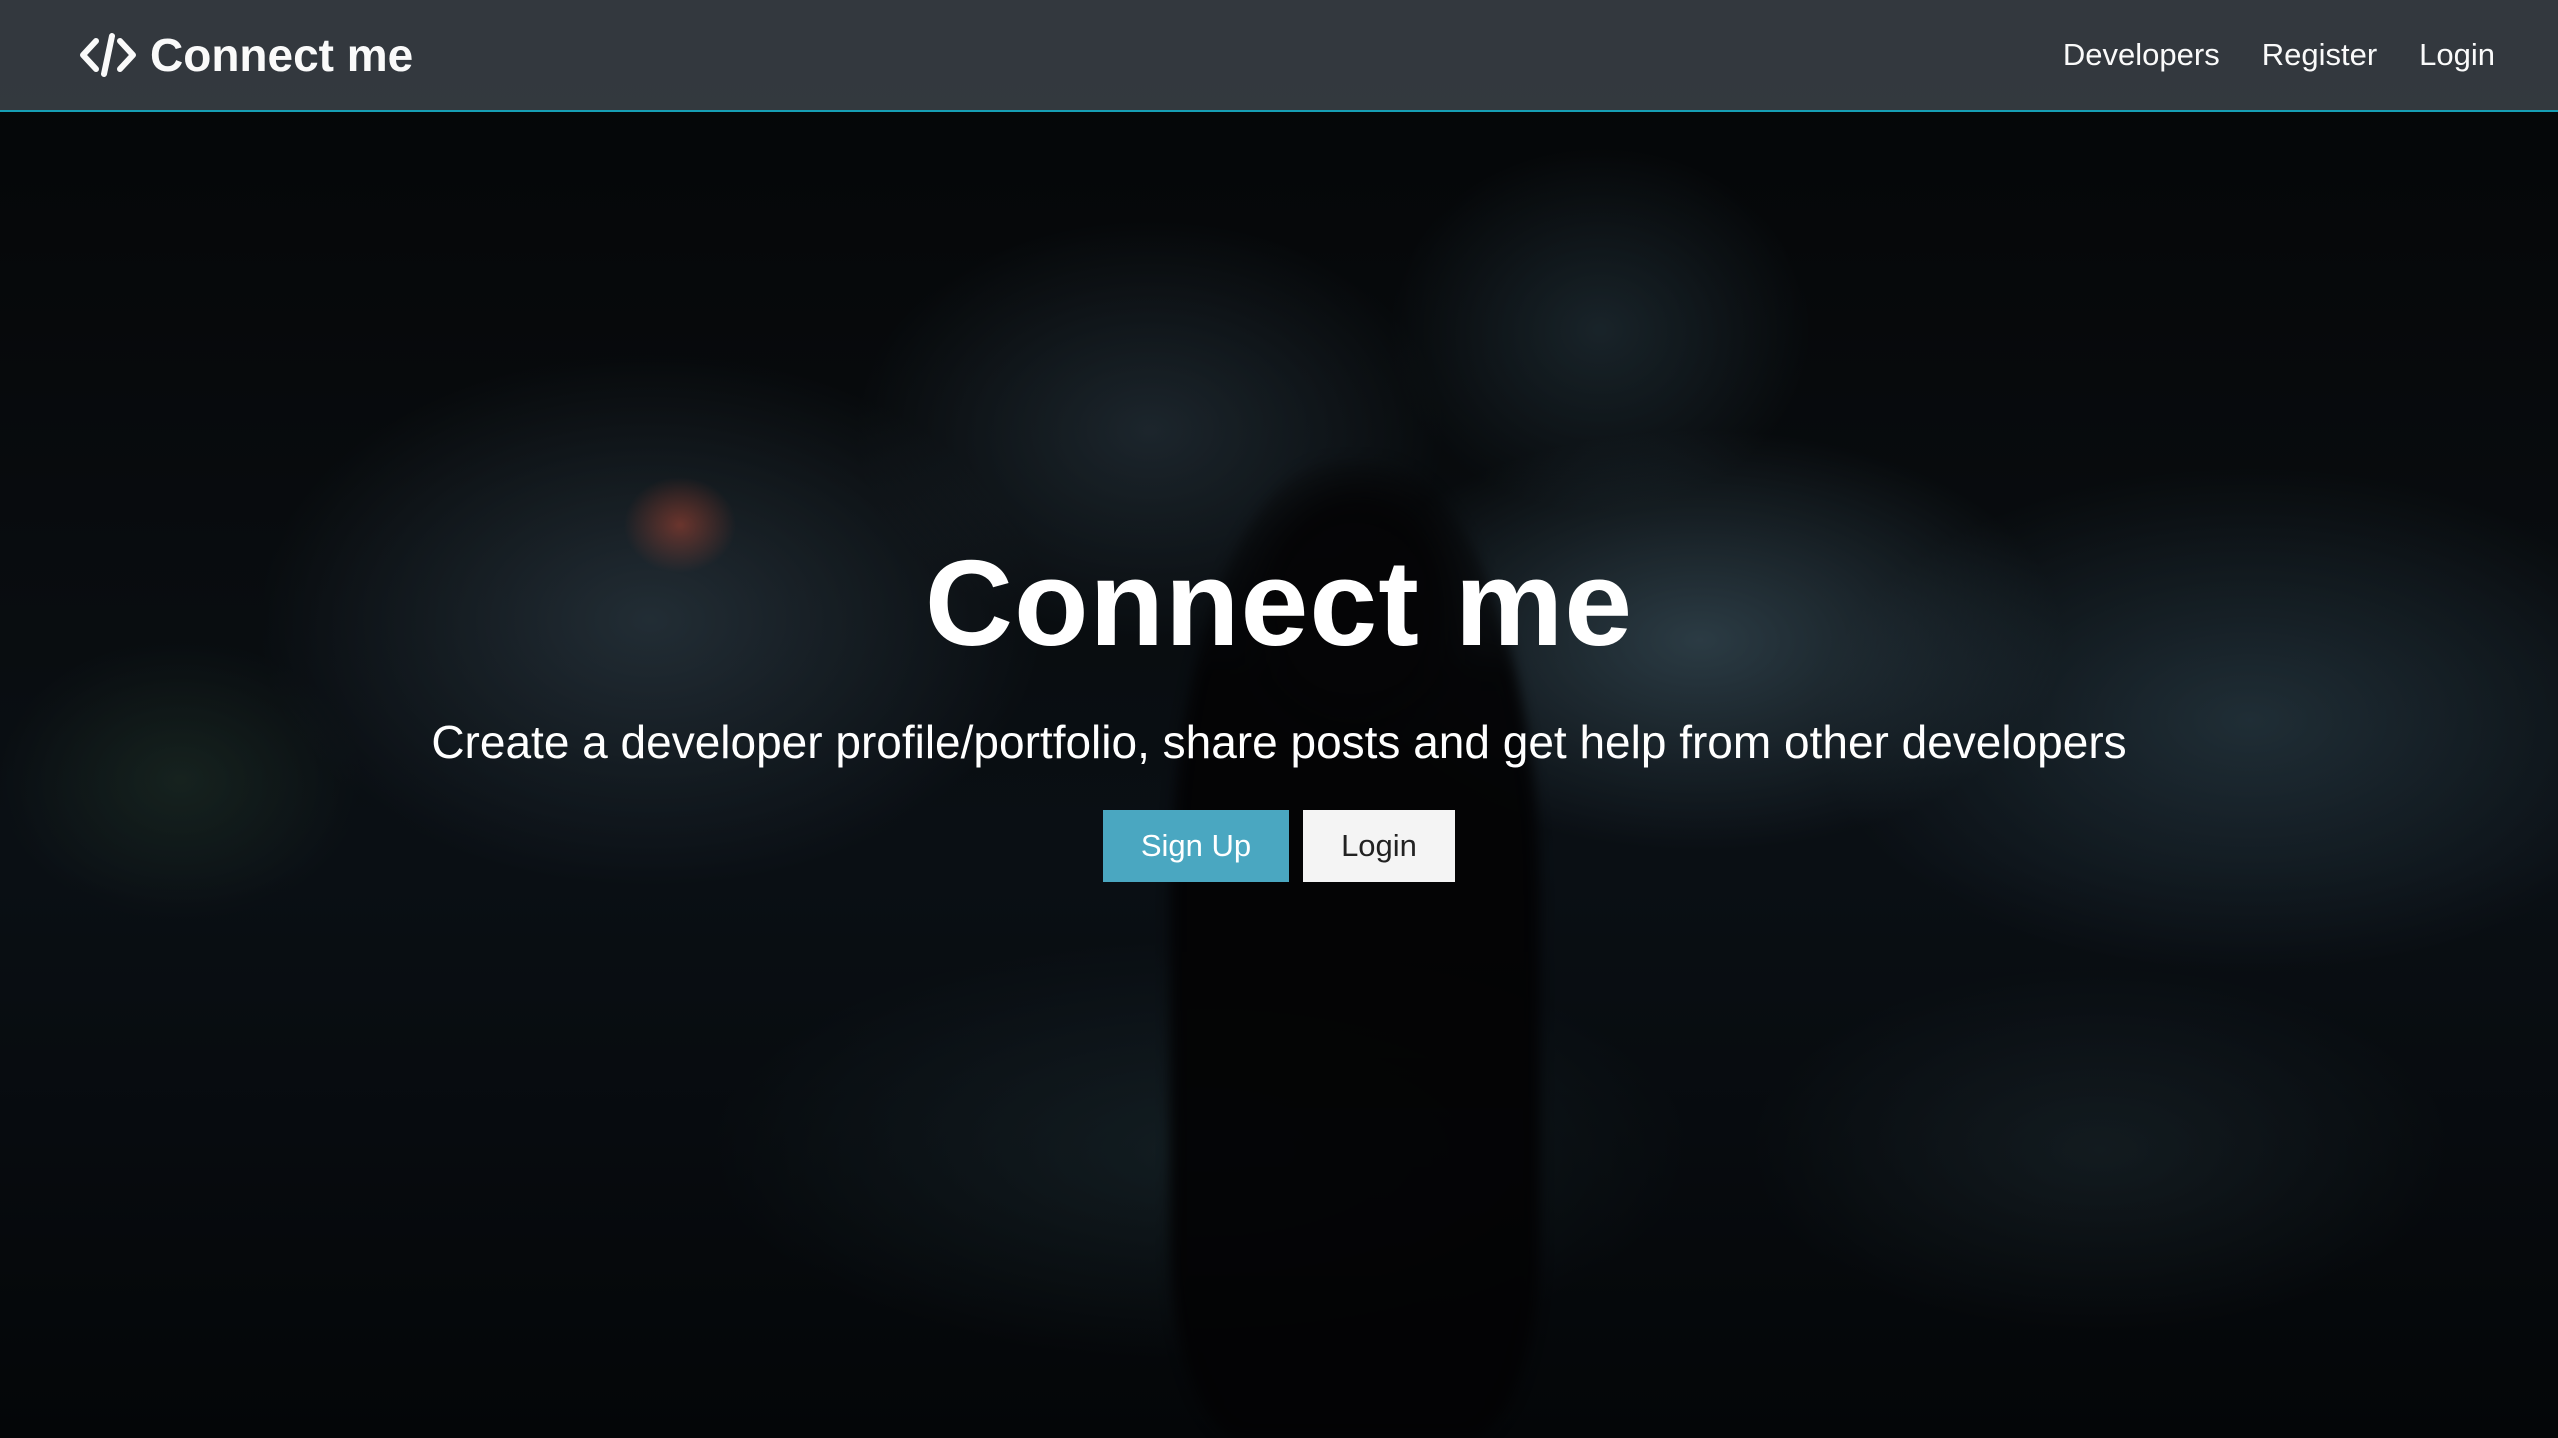 Image resolution: width=2558 pixels, height=1438 pixels. Describe the element at coordinates (1279, 603) in the screenshot. I see `hero-title: Connect me` at that location.